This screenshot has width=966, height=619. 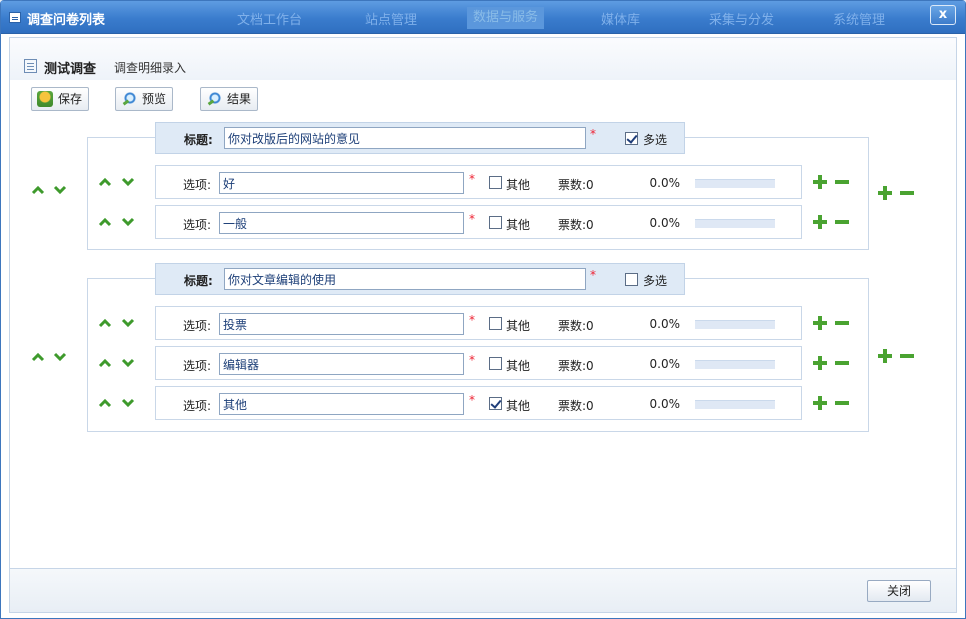 What do you see at coordinates (129, 99) in the screenshot?
I see `preview-icon` at bounding box center [129, 99].